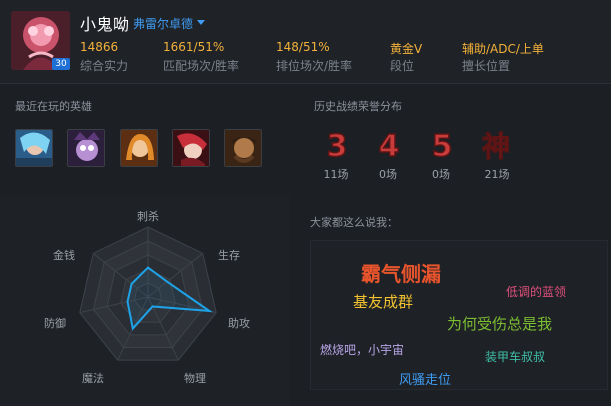 This screenshot has width=611, height=406. I want to click on stat-position-value: 辅助/ADC/上单, so click(503, 49).